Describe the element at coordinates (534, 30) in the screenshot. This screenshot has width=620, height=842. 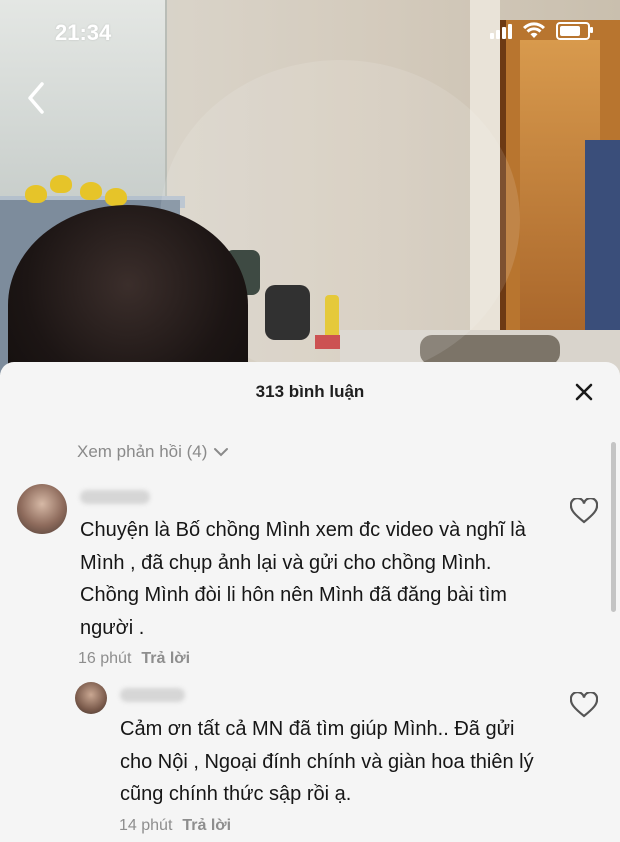
I see `wifi-icon` at that location.